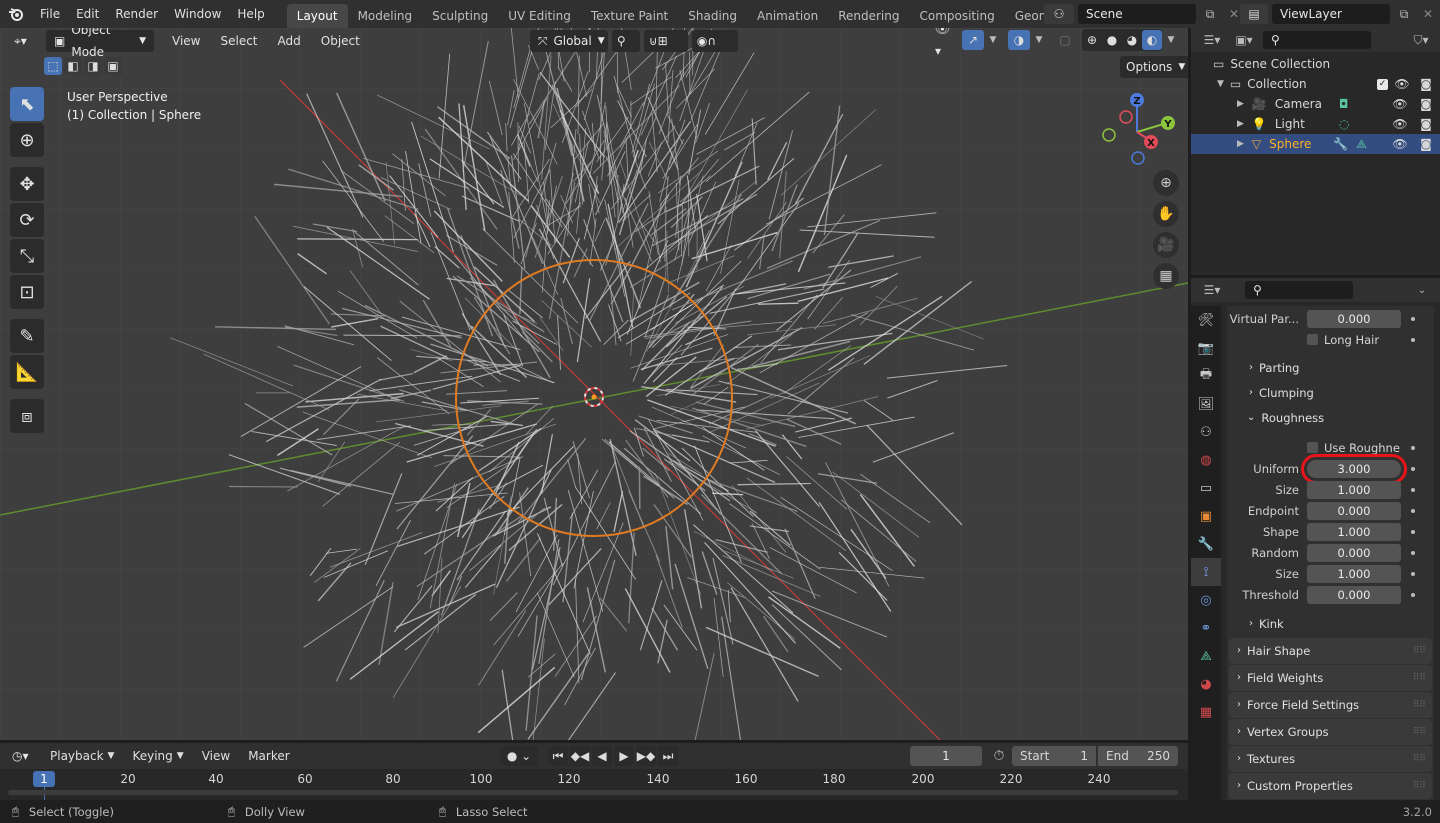 The height and width of the screenshot is (823, 1440). I want to click on panel-hair-shape: › Hair Shape ⠿⠿, so click(1330, 651).